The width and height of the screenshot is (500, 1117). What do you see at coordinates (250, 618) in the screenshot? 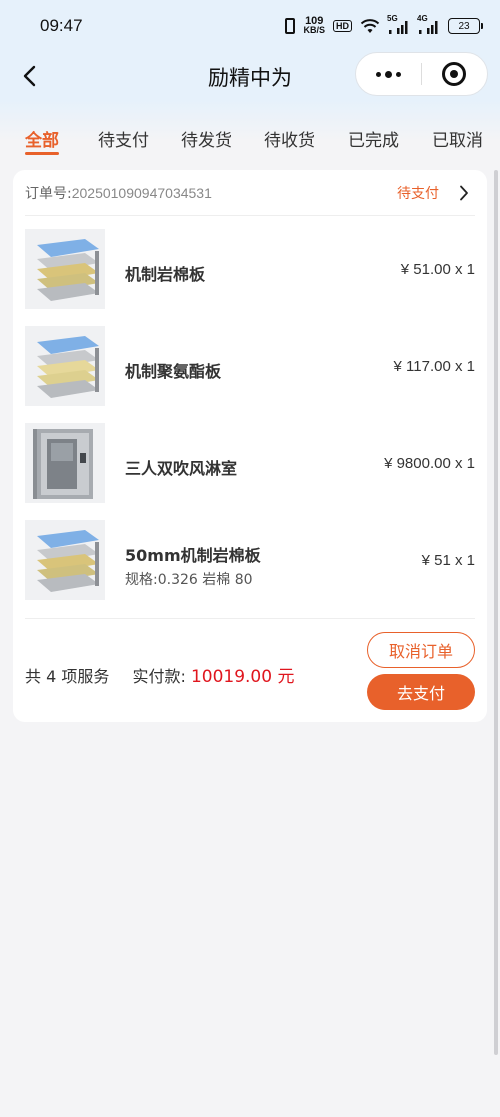
I see `divider` at bounding box center [250, 618].